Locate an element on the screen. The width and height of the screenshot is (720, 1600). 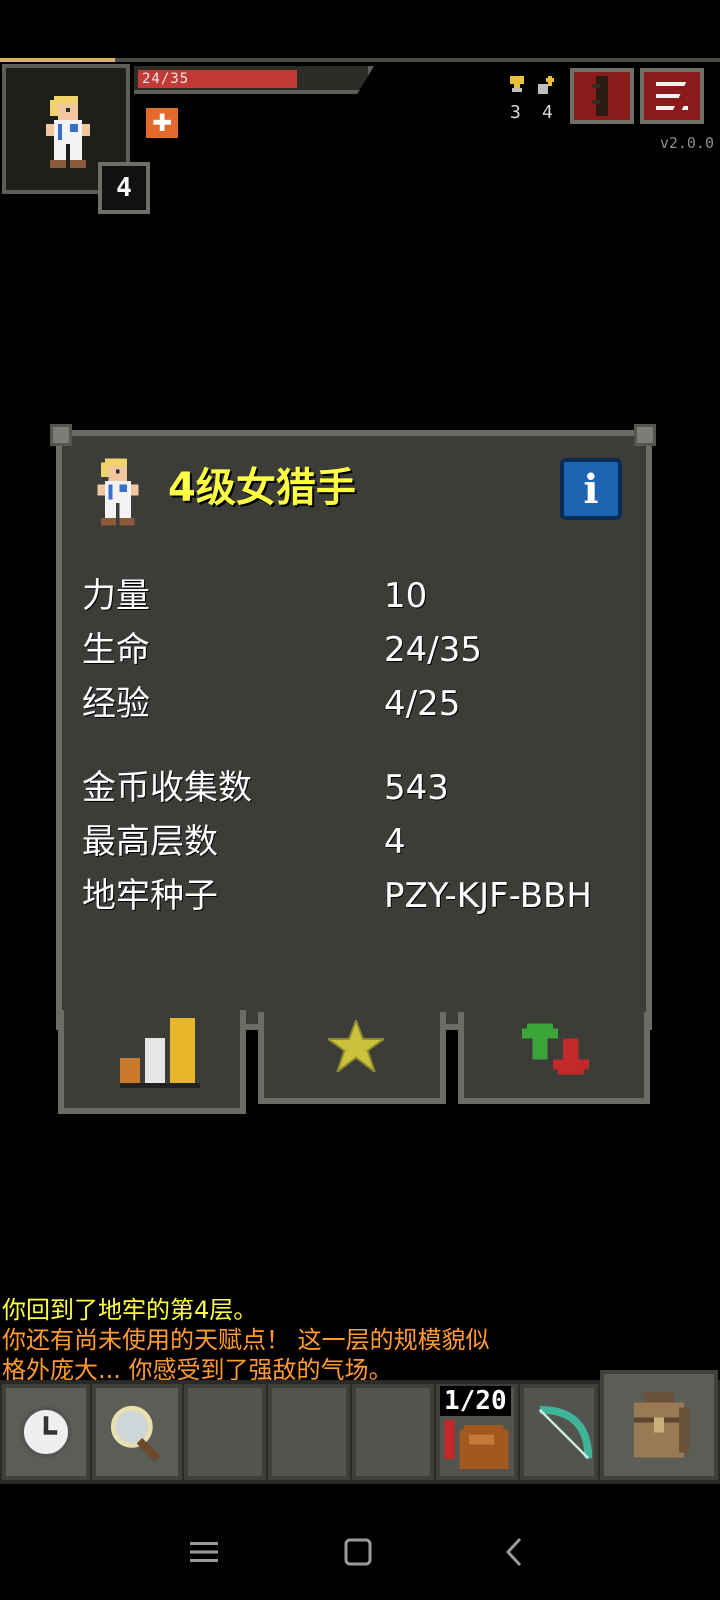
window-corner-tl is located at coordinates (61, 435).